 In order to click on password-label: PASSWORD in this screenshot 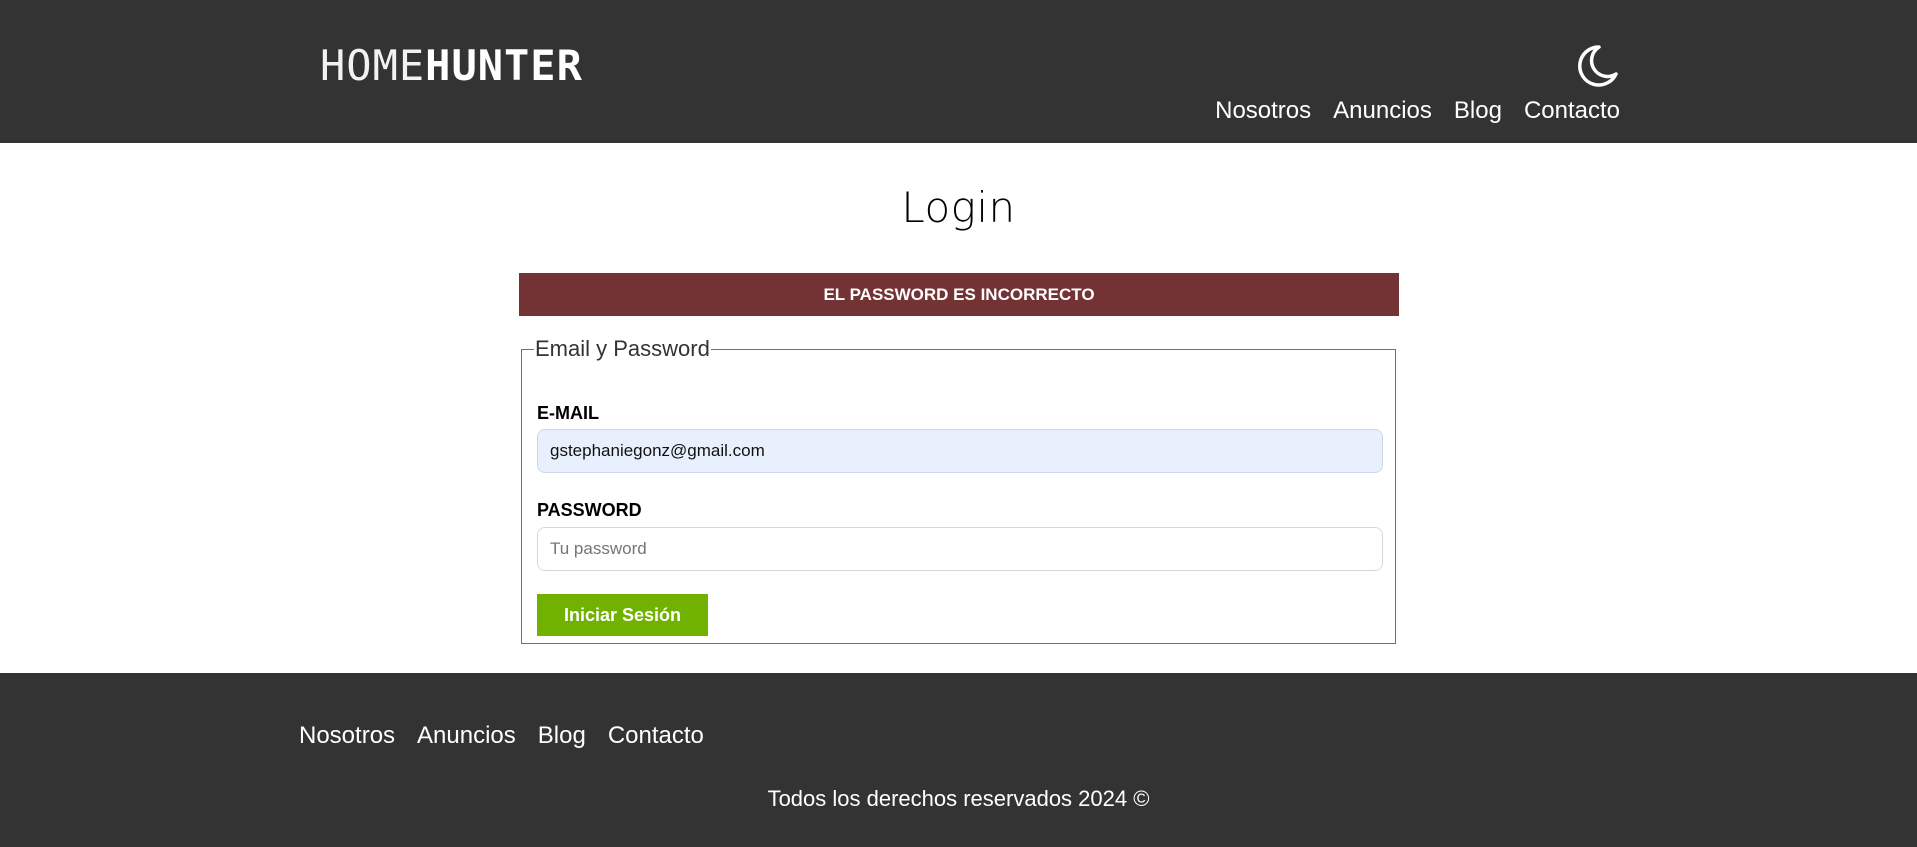, I will do `click(589, 510)`.